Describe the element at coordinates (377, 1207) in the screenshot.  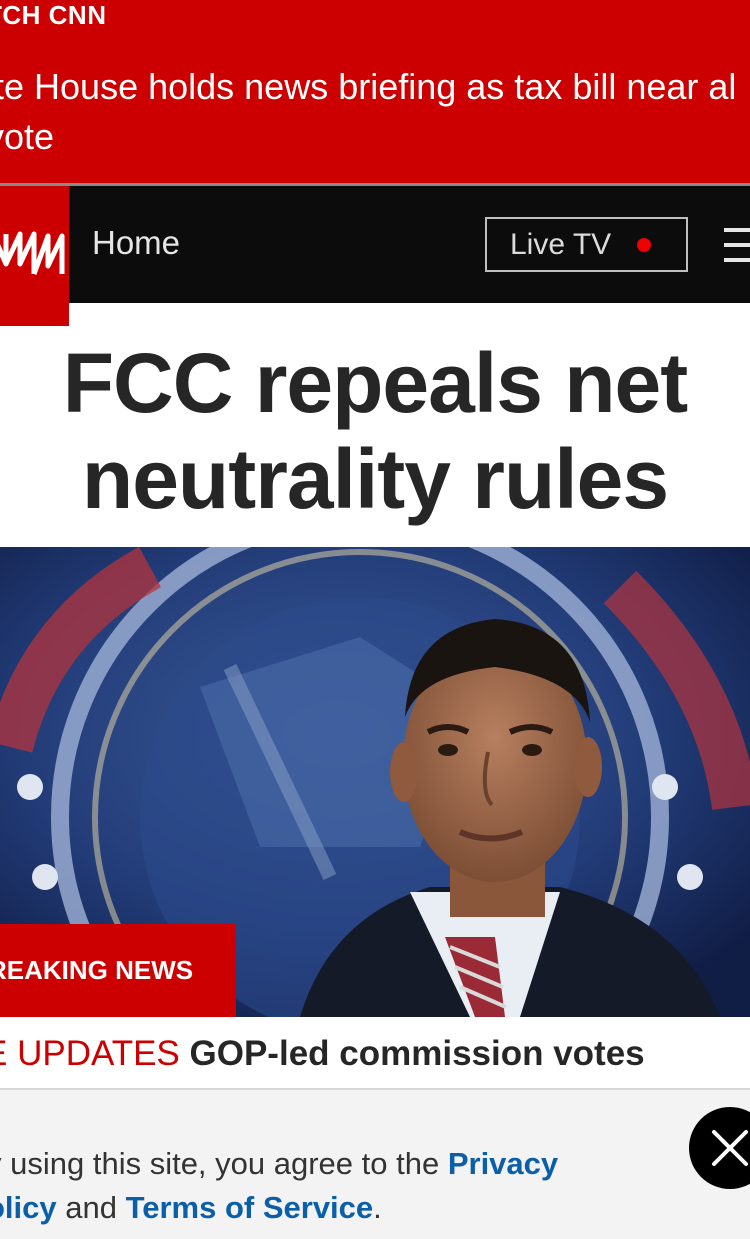
I see `privacy-text-after: .` at that location.